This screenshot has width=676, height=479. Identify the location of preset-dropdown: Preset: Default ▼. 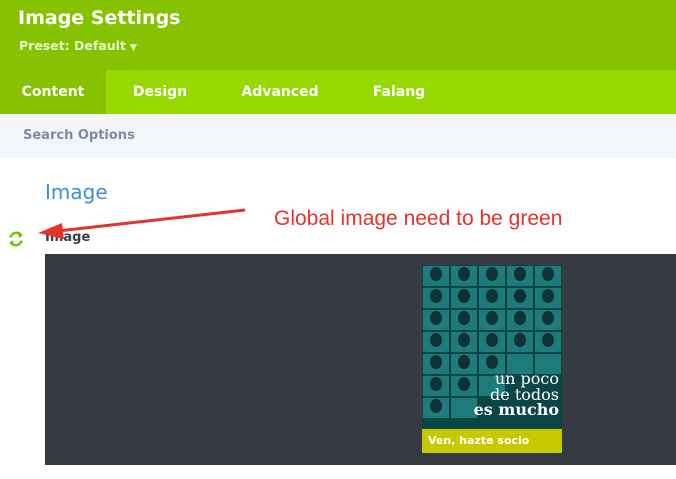
(78, 45).